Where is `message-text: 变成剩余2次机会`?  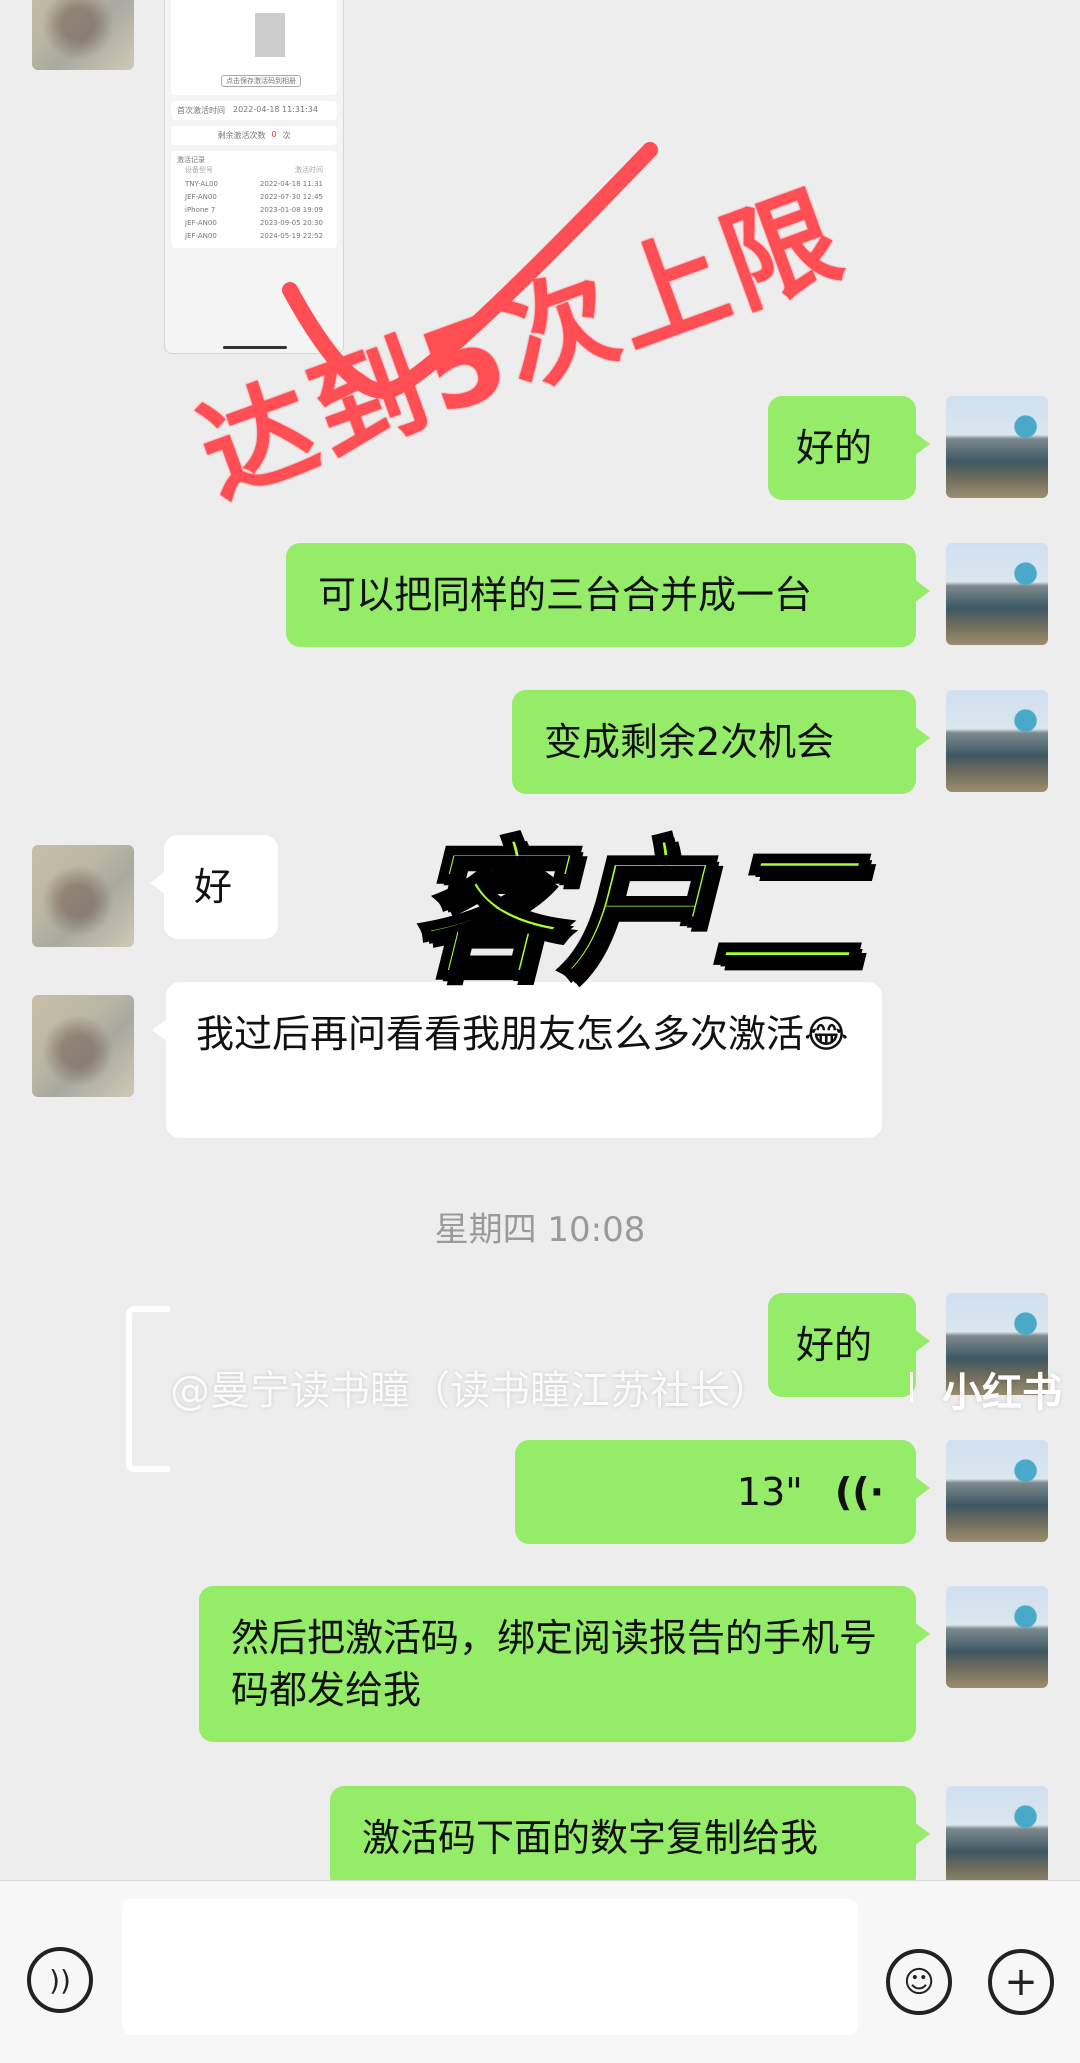 message-text: 变成剩余2次机会 is located at coordinates (689, 742).